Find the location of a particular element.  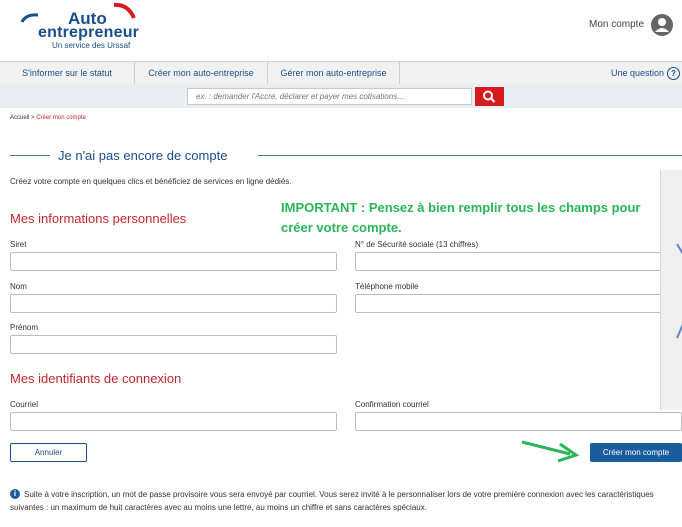

search-icon is located at coordinates (489, 96).